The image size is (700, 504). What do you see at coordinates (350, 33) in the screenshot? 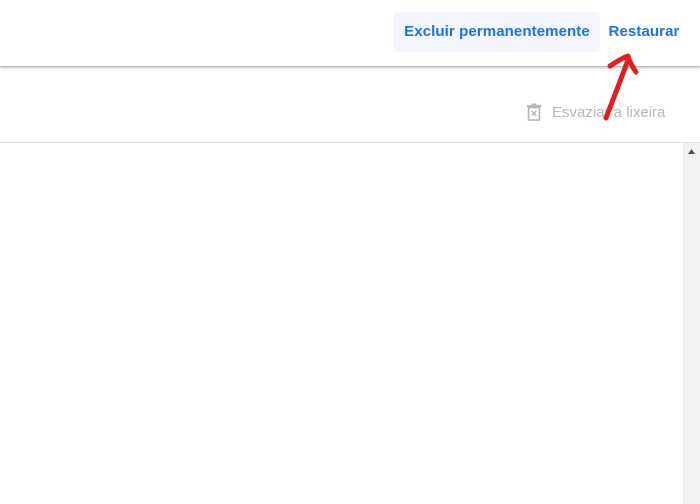
I see `selection-action-bar: Excluir permanentemente Restaurar` at bounding box center [350, 33].